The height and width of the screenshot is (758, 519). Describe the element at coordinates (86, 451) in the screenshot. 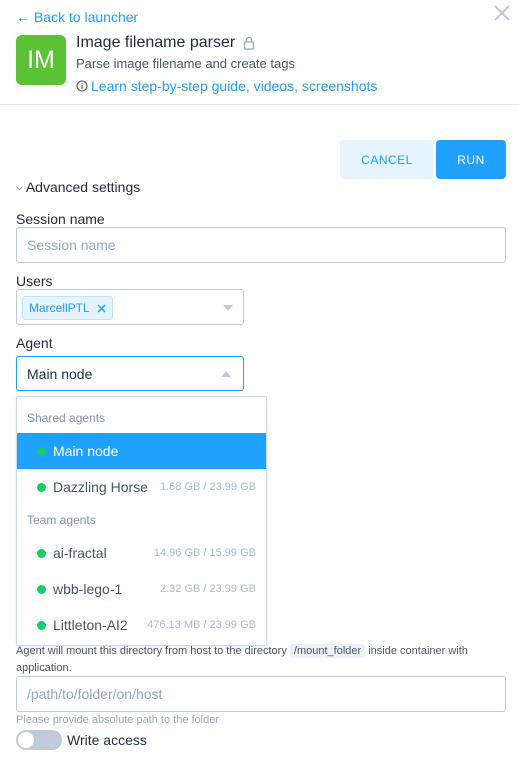

I see `agent-option-name: Main node` at that location.